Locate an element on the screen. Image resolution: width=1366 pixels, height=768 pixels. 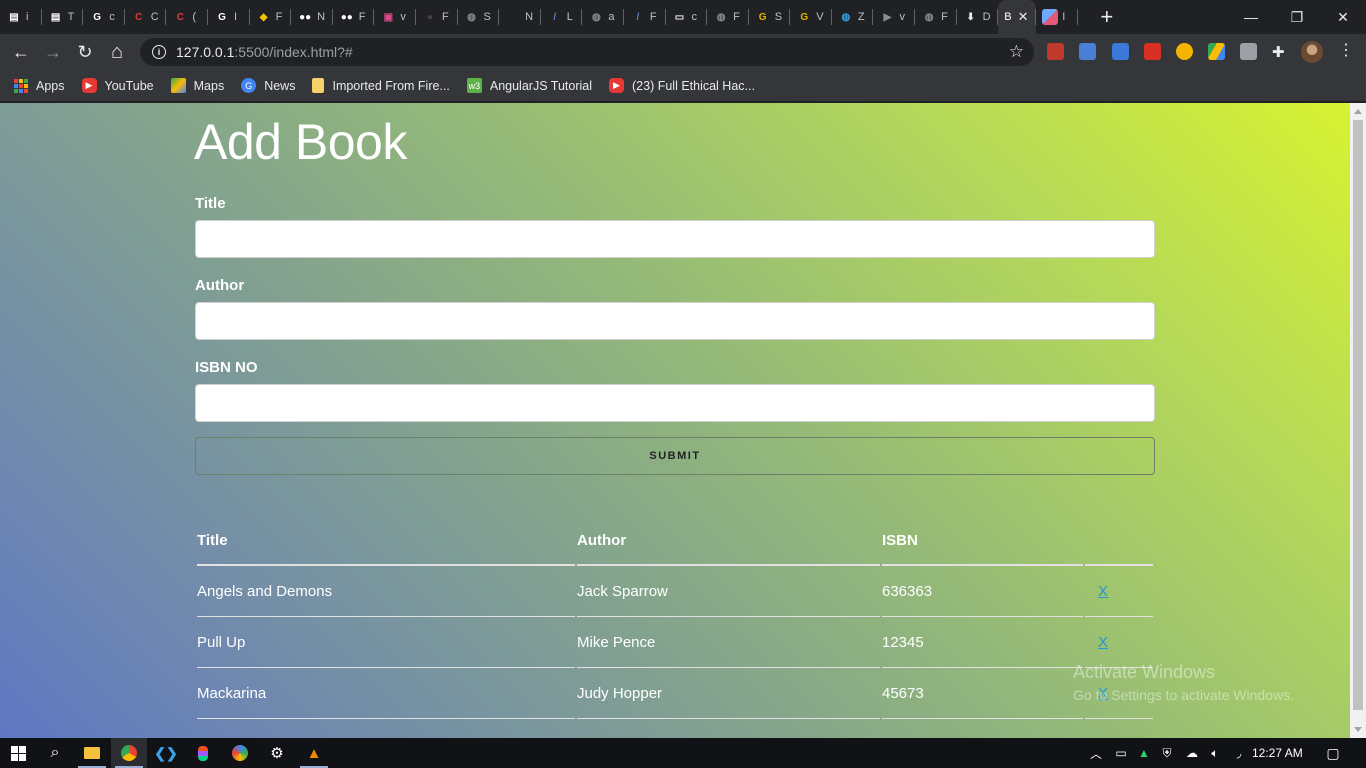
tab-favicon: ◆ is located at coordinates (263, 17).